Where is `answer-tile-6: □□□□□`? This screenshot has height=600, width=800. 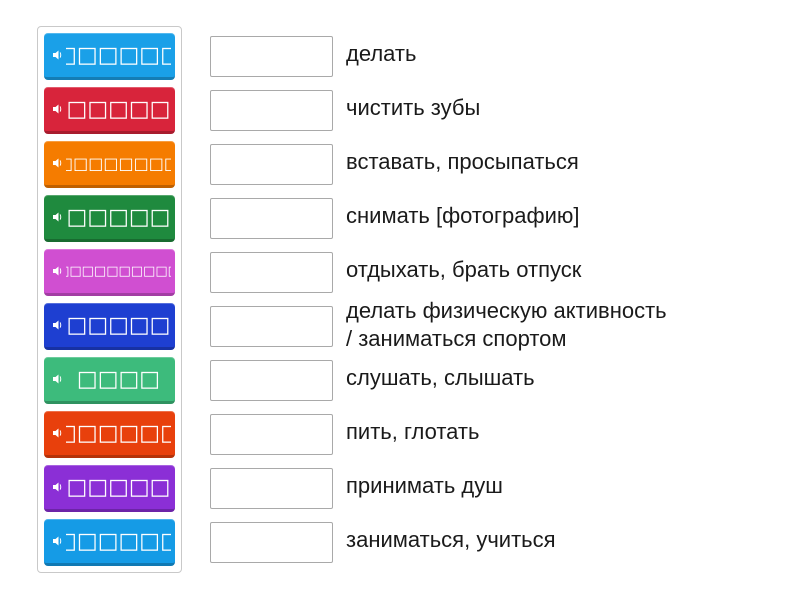
answer-tile-6: □□□□□ is located at coordinates (109, 326).